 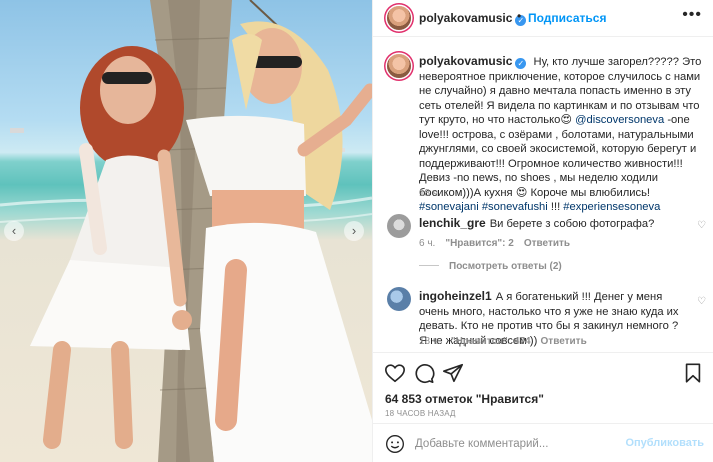 I want to click on comment-likes-count: "Нравится": 2, so click(x=479, y=243).